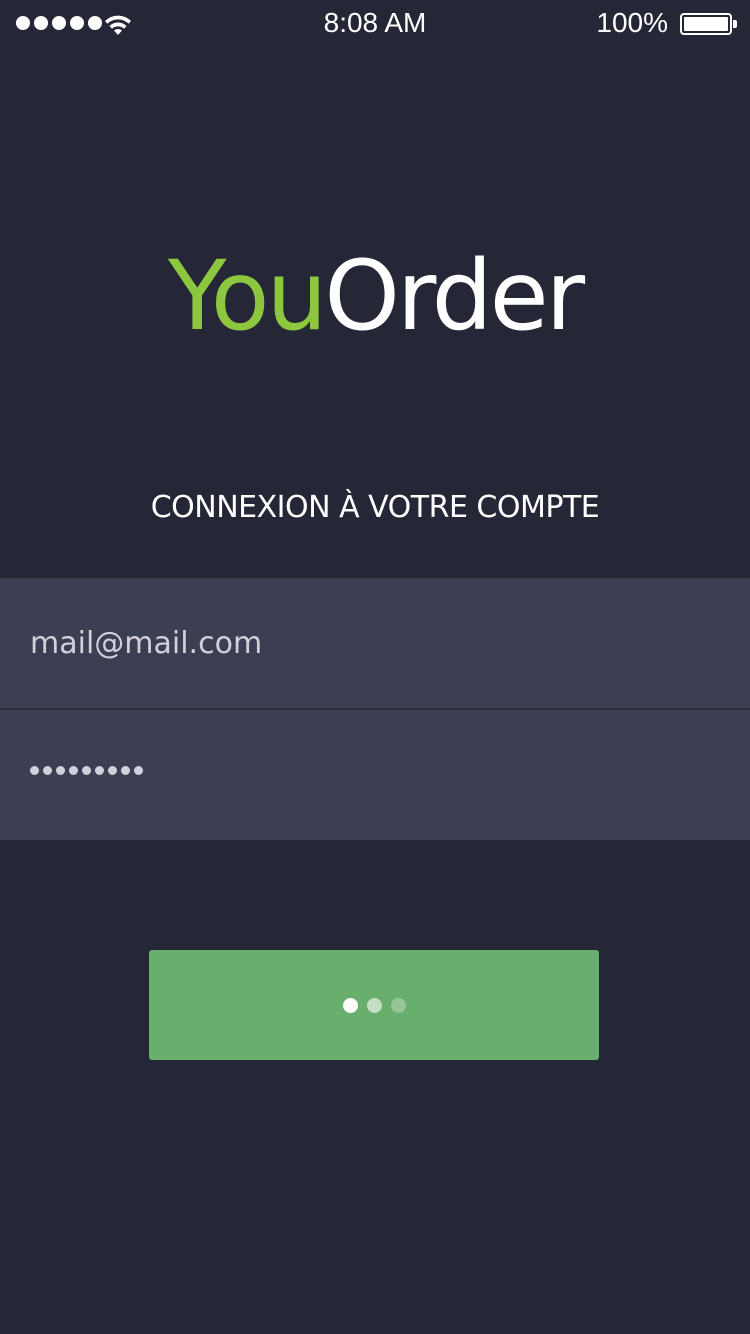  Describe the element at coordinates (375, 775) in the screenshot. I see `password-field-container` at that location.